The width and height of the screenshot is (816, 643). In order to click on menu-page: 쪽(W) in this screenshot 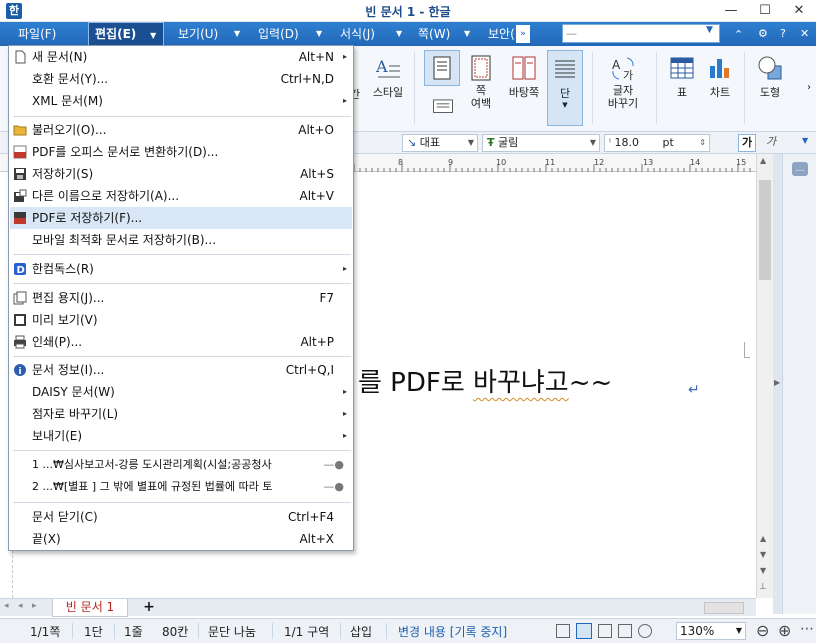, I will do `click(434, 34)`.